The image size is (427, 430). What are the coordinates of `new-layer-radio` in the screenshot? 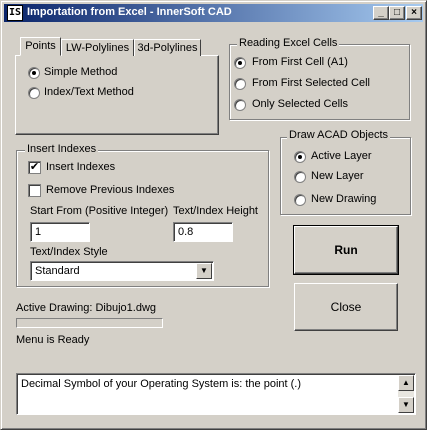 It's located at (300, 177).